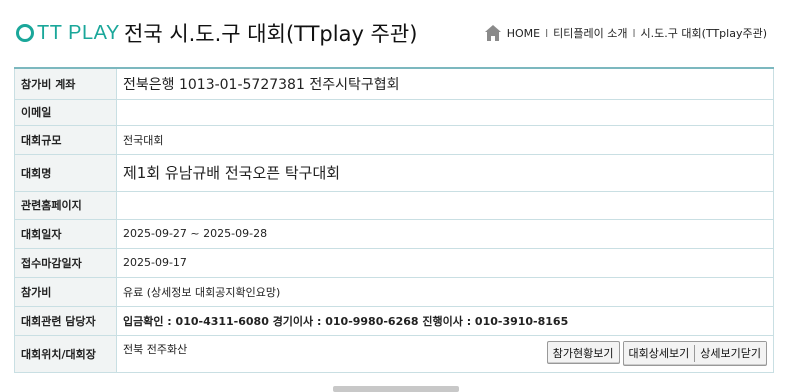 The image size is (785, 392). I want to click on action-buttons: 참가현황보기 대회상세보기 상세보기닫기, so click(656, 353).